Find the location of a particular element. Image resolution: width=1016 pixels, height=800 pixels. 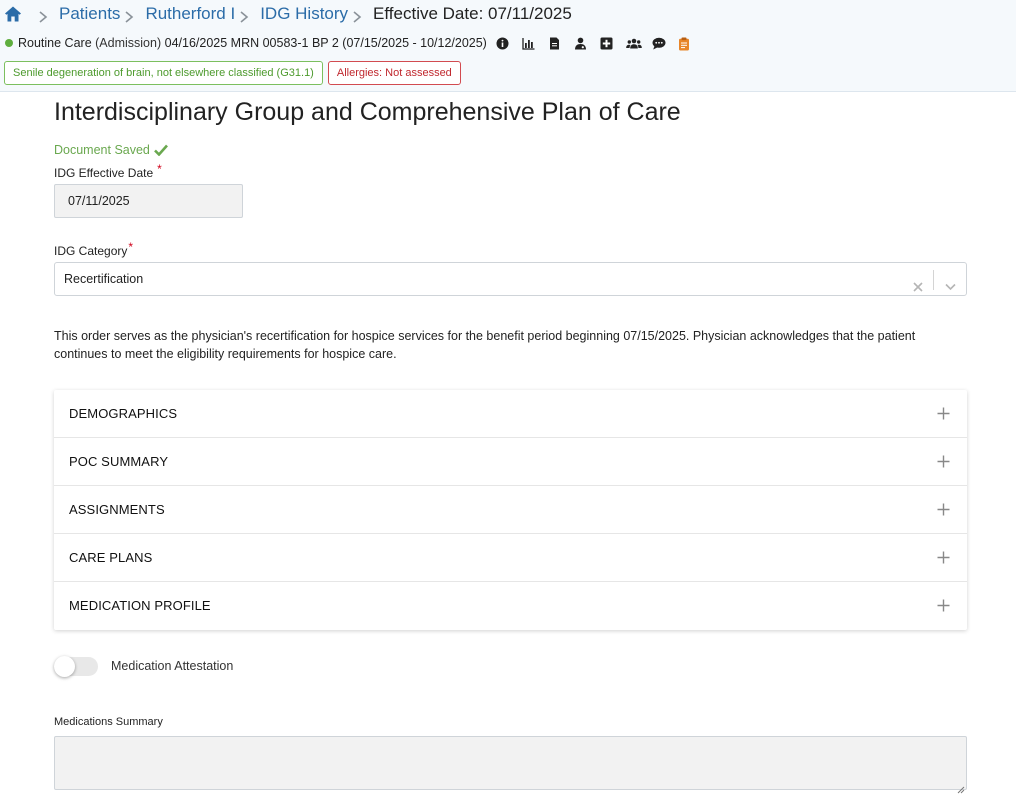

medications-summary-textarea is located at coordinates (510, 763).